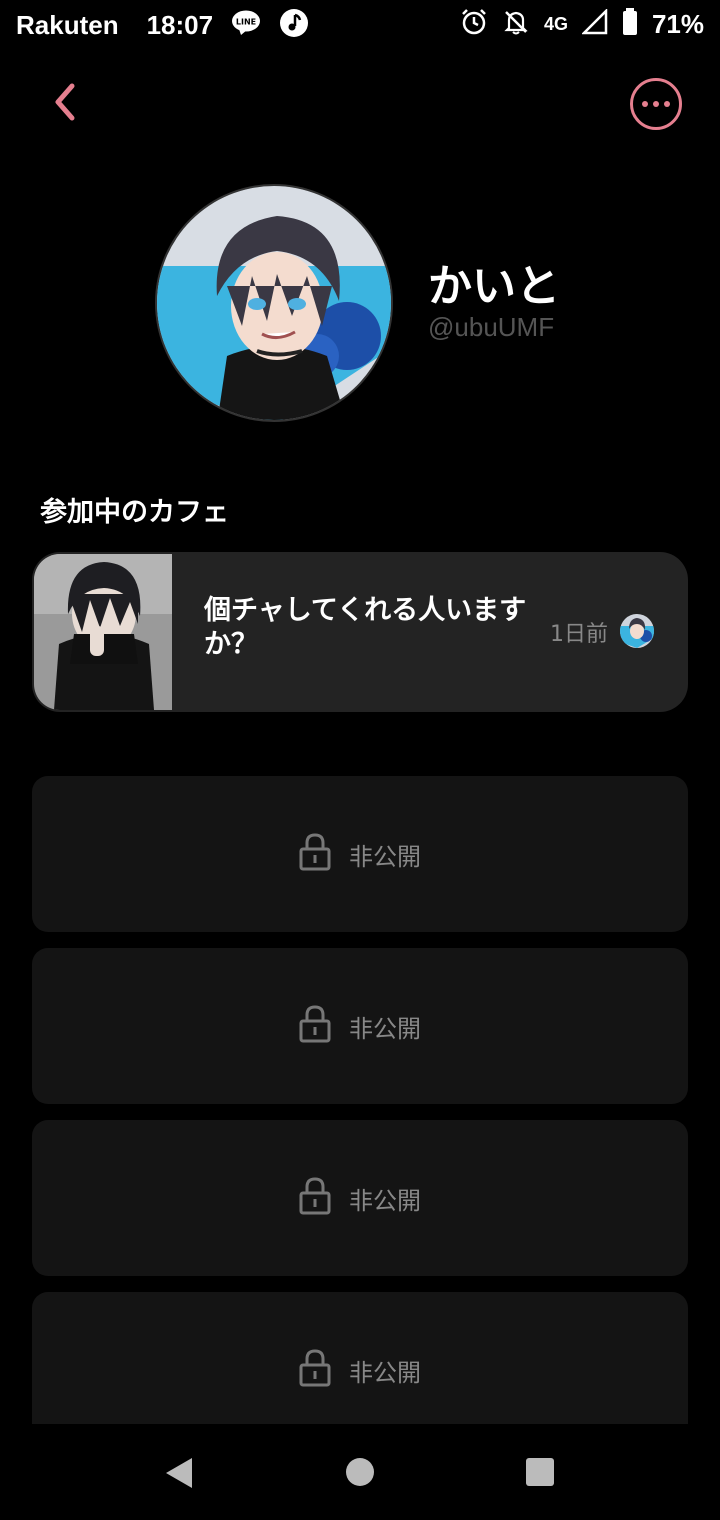 The width and height of the screenshot is (720, 1520). I want to click on line-app-icon: LINE, so click(246, 25).